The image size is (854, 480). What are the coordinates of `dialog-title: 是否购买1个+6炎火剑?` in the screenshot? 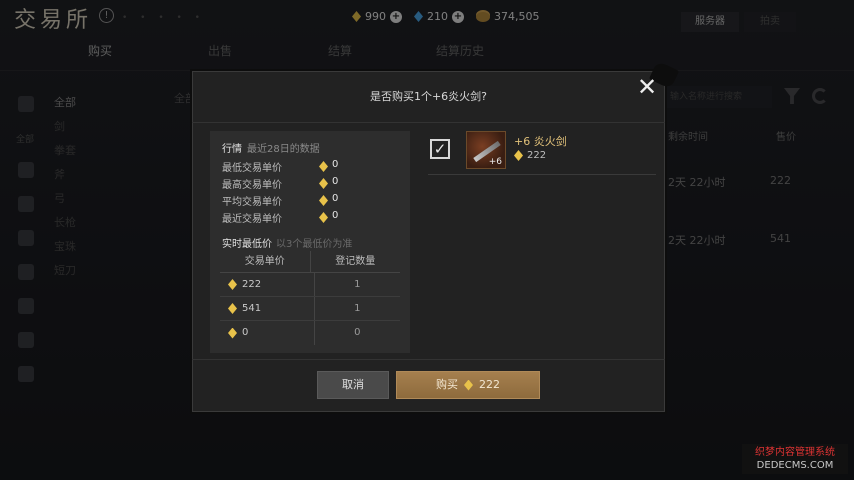 It's located at (428, 97).